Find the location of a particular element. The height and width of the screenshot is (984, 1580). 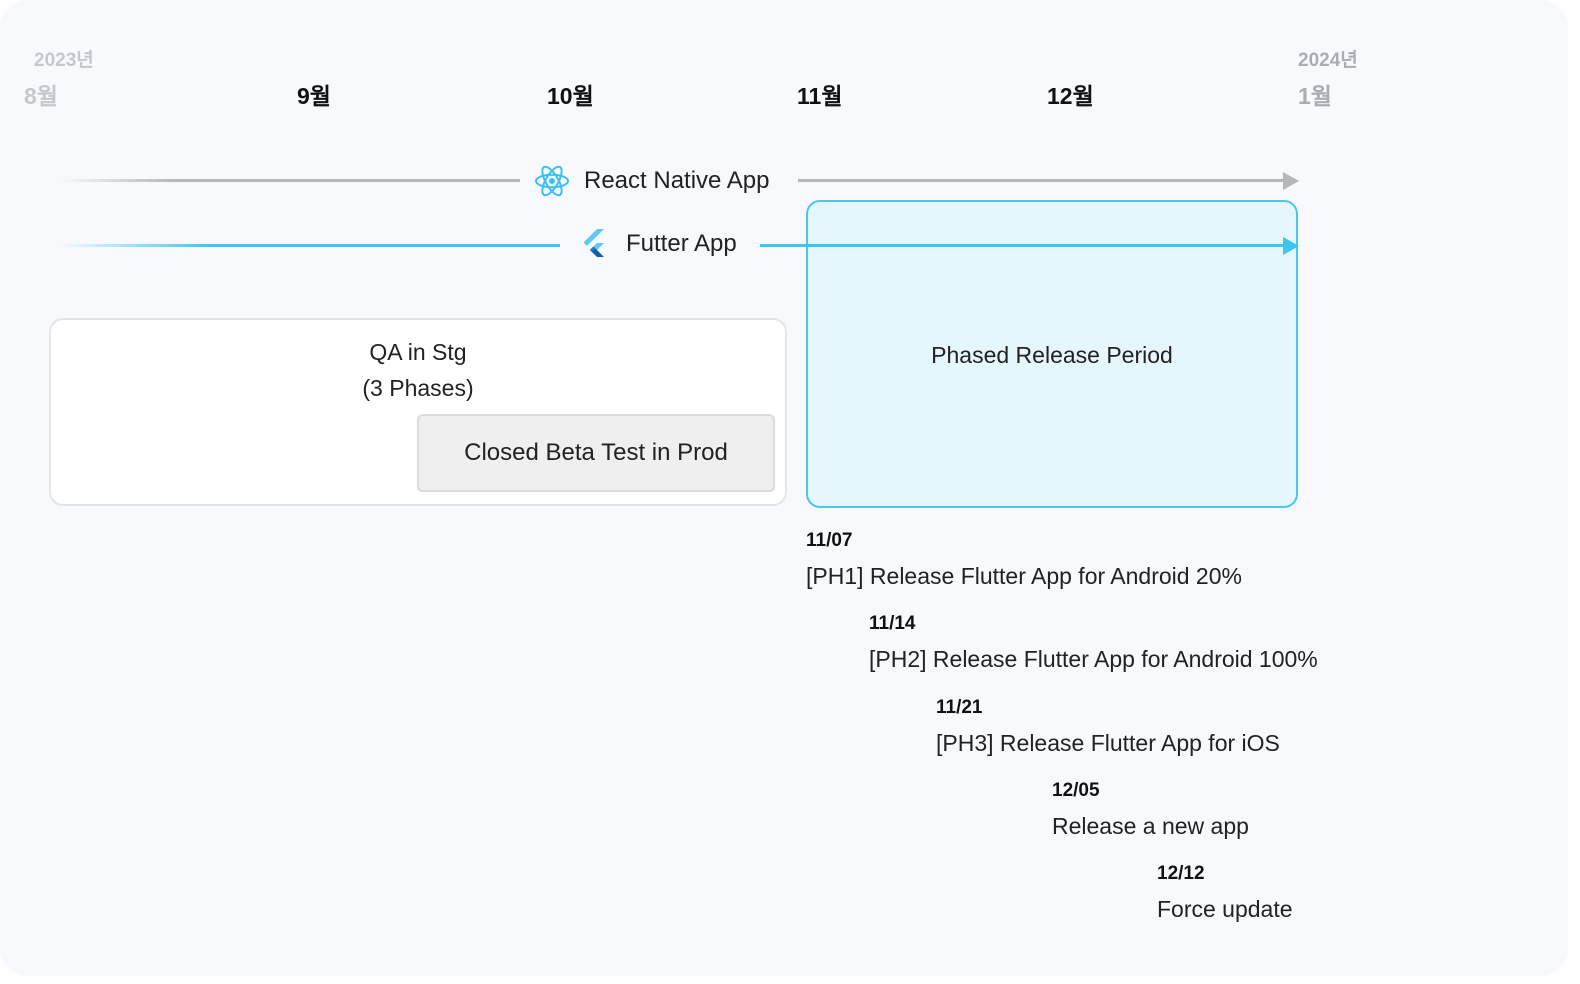

qa-title: QA in Stg (3 Phases) is located at coordinates (418, 370).